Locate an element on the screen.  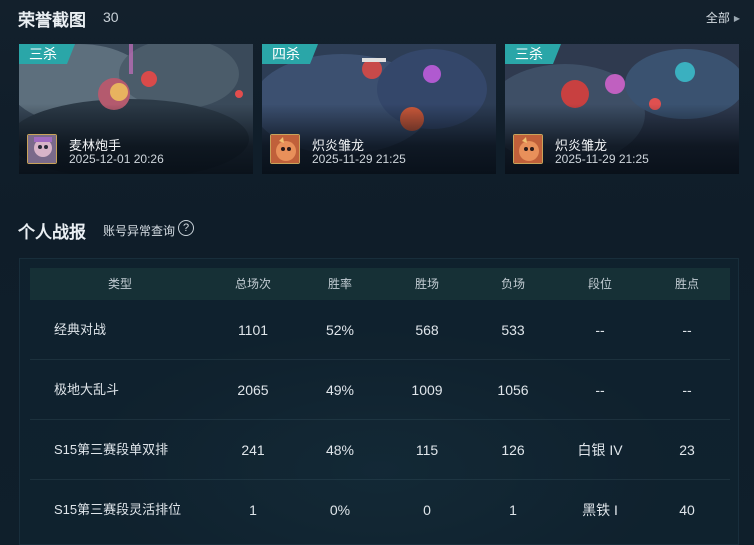
chevron-right-icon: ▶ is located at coordinates (736, 18).